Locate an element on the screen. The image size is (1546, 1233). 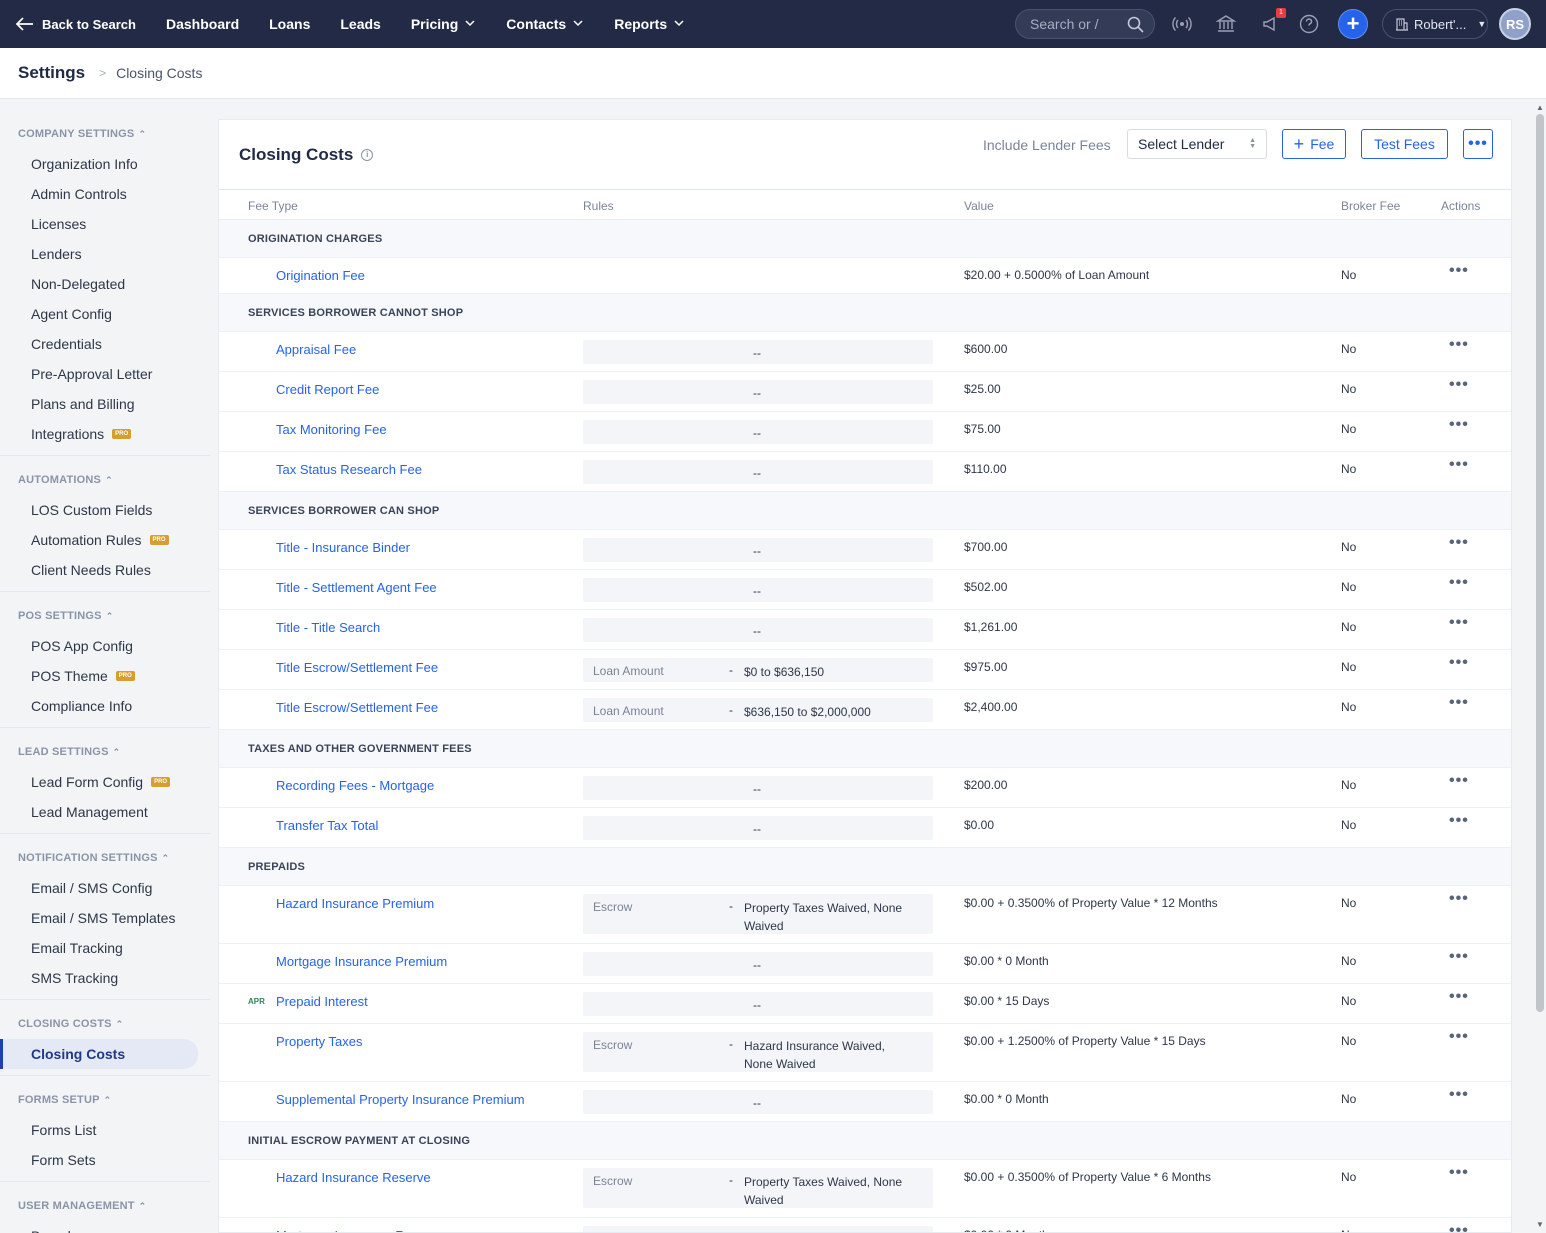
sidebar-group-header: USER MANAGEMENT ⌃ is located at coordinates (105, 1206).